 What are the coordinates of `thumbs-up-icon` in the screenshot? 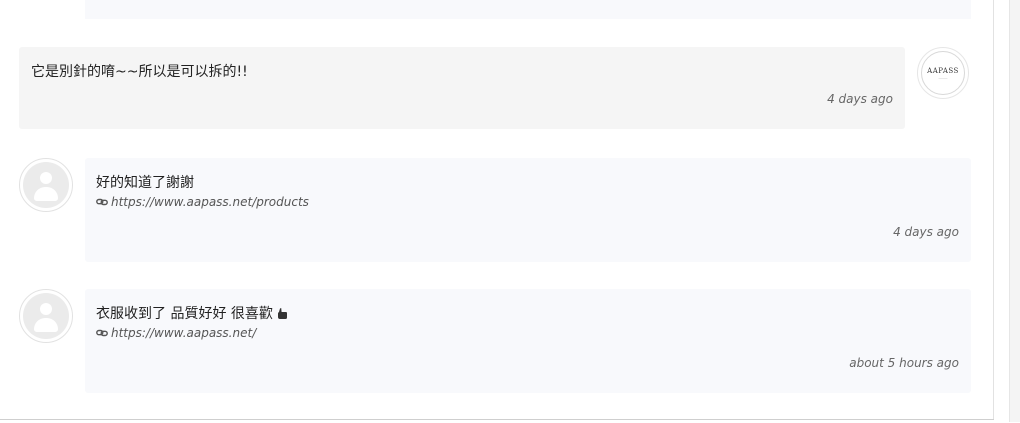 It's located at (282, 313).